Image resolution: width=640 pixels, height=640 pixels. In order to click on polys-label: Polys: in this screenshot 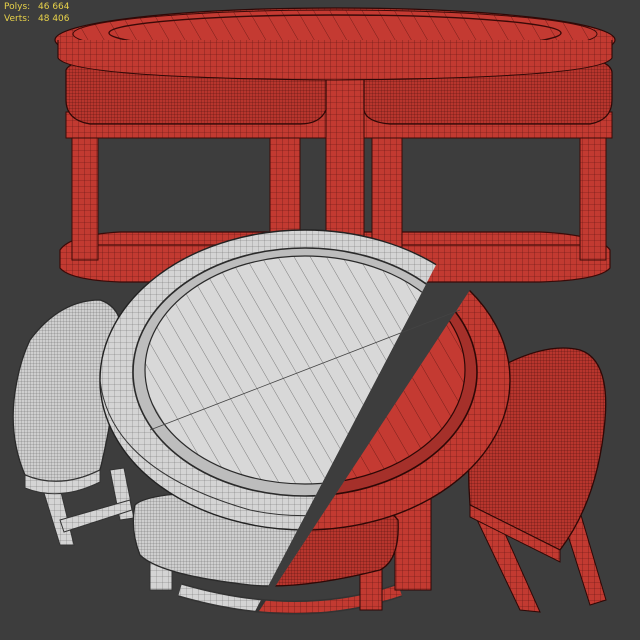, I will do `click(17, 7)`.